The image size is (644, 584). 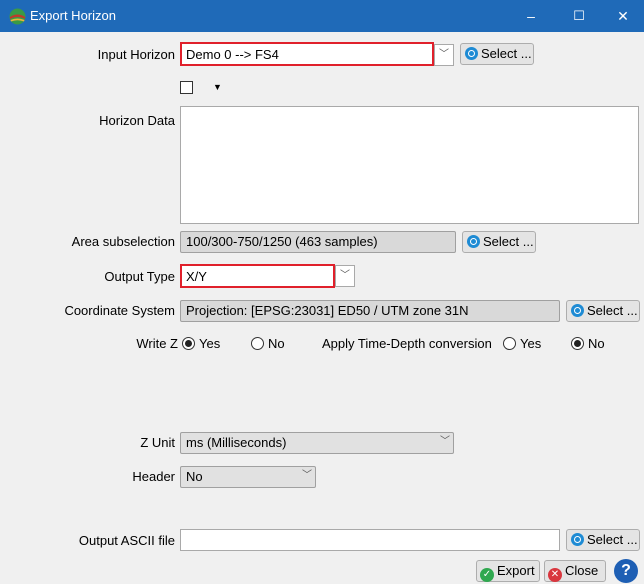 I want to click on area-subselection-field: 100/300-750/1250 (463 samples), so click(x=318, y=242).